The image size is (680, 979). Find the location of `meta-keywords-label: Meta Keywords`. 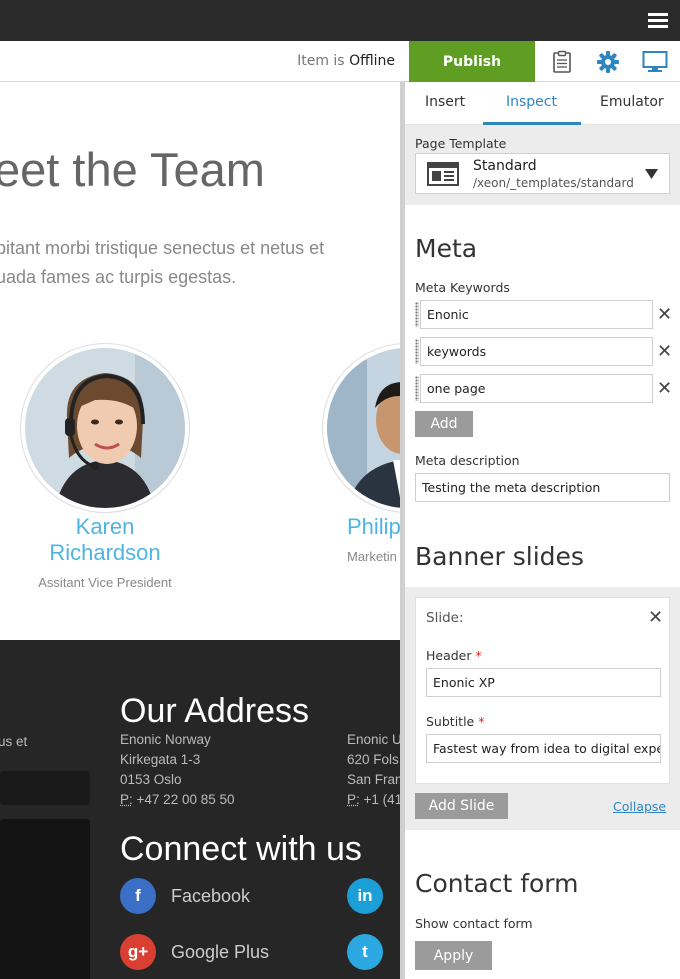

meta-keywords-label: Meta Keywords is located at coordinates (462, 287).